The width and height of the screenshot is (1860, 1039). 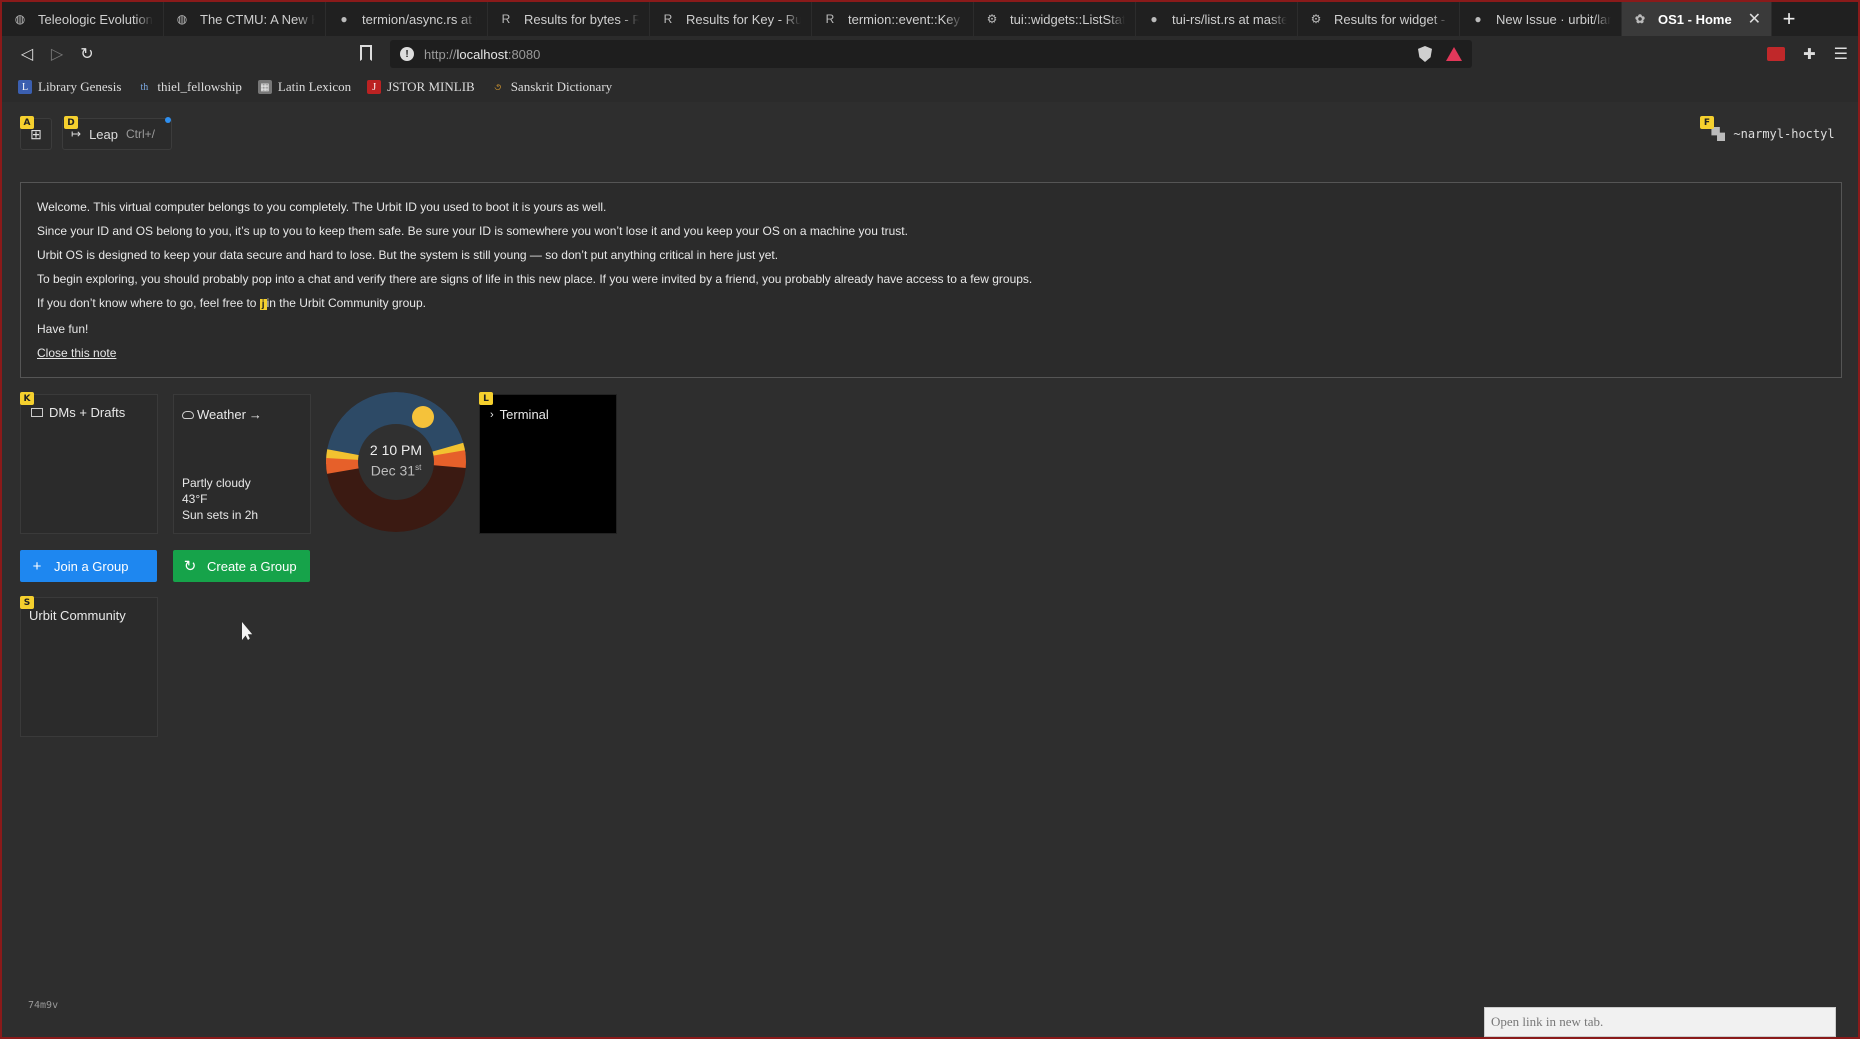 I want to click on urbit-icon: ✿, so click(x=1640, y=19).